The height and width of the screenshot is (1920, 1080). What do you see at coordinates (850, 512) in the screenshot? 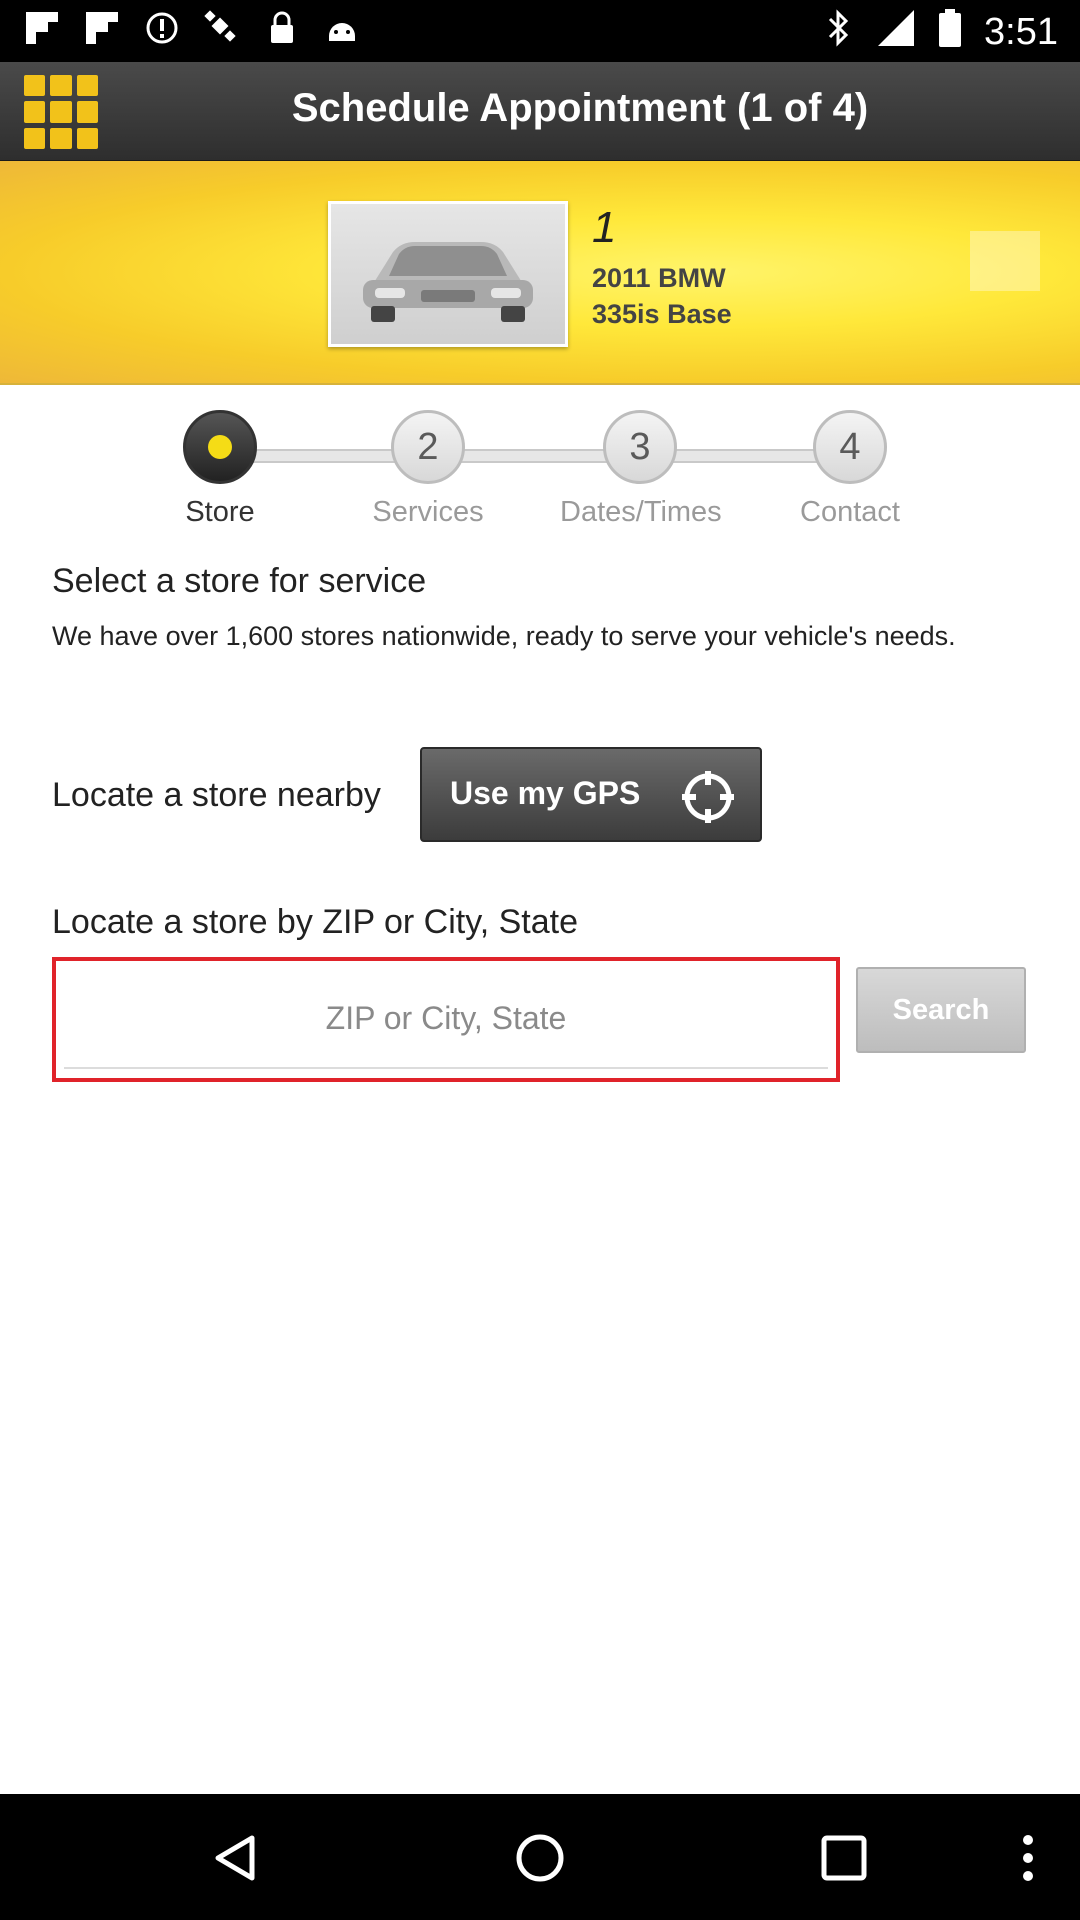
I see `step-label: Contact` at bounding box center [850, 512].